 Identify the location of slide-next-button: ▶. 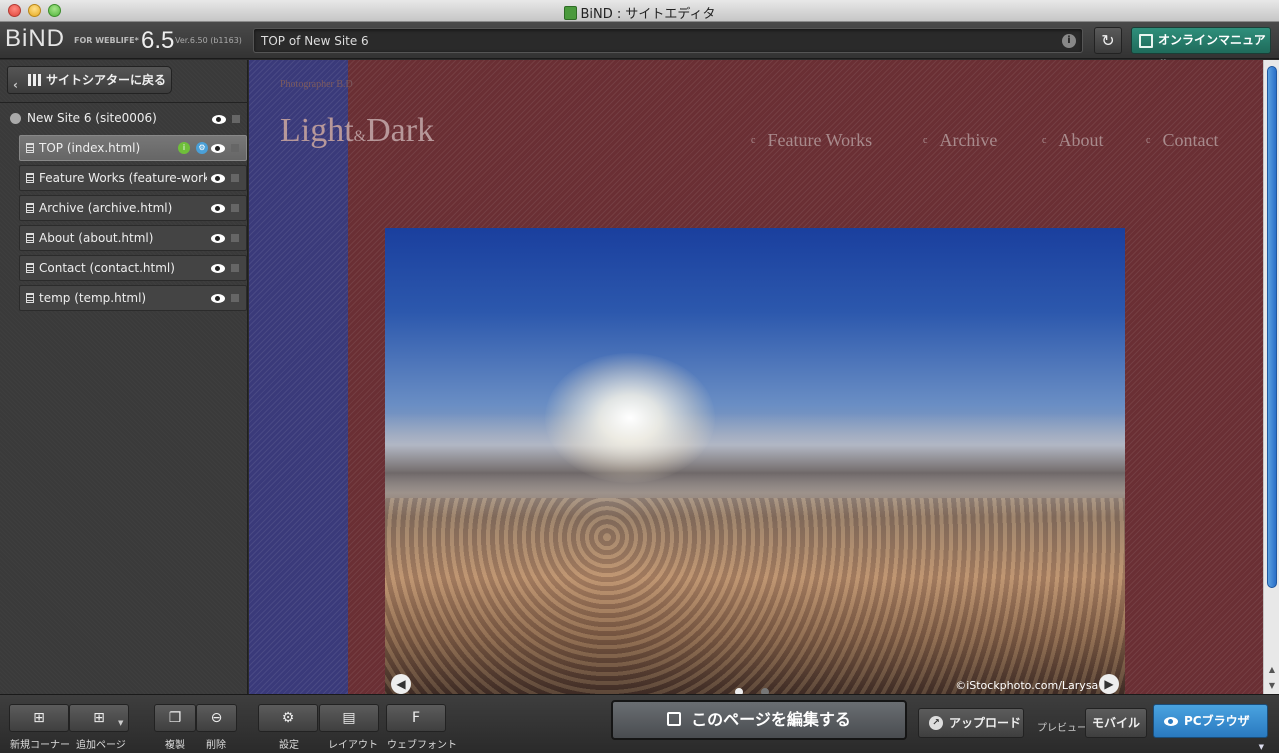
(1109, 684).